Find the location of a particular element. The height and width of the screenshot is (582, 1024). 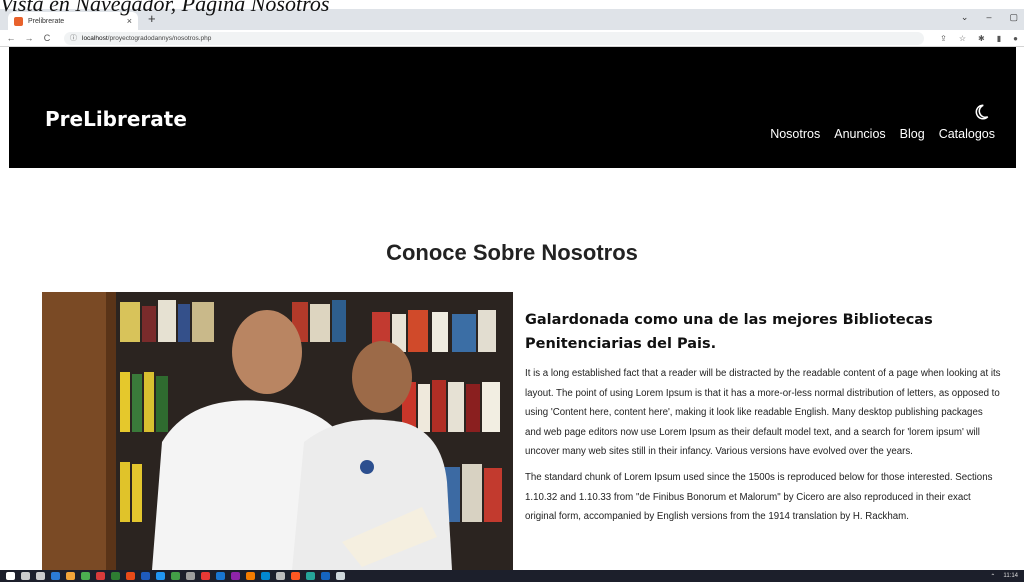

reload-icon: C is located at coordinates (47, 38).